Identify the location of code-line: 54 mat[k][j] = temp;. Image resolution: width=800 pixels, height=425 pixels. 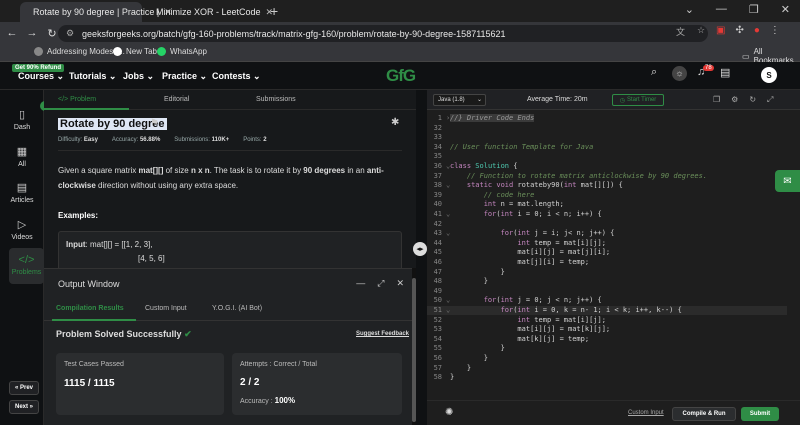
(607, 339).